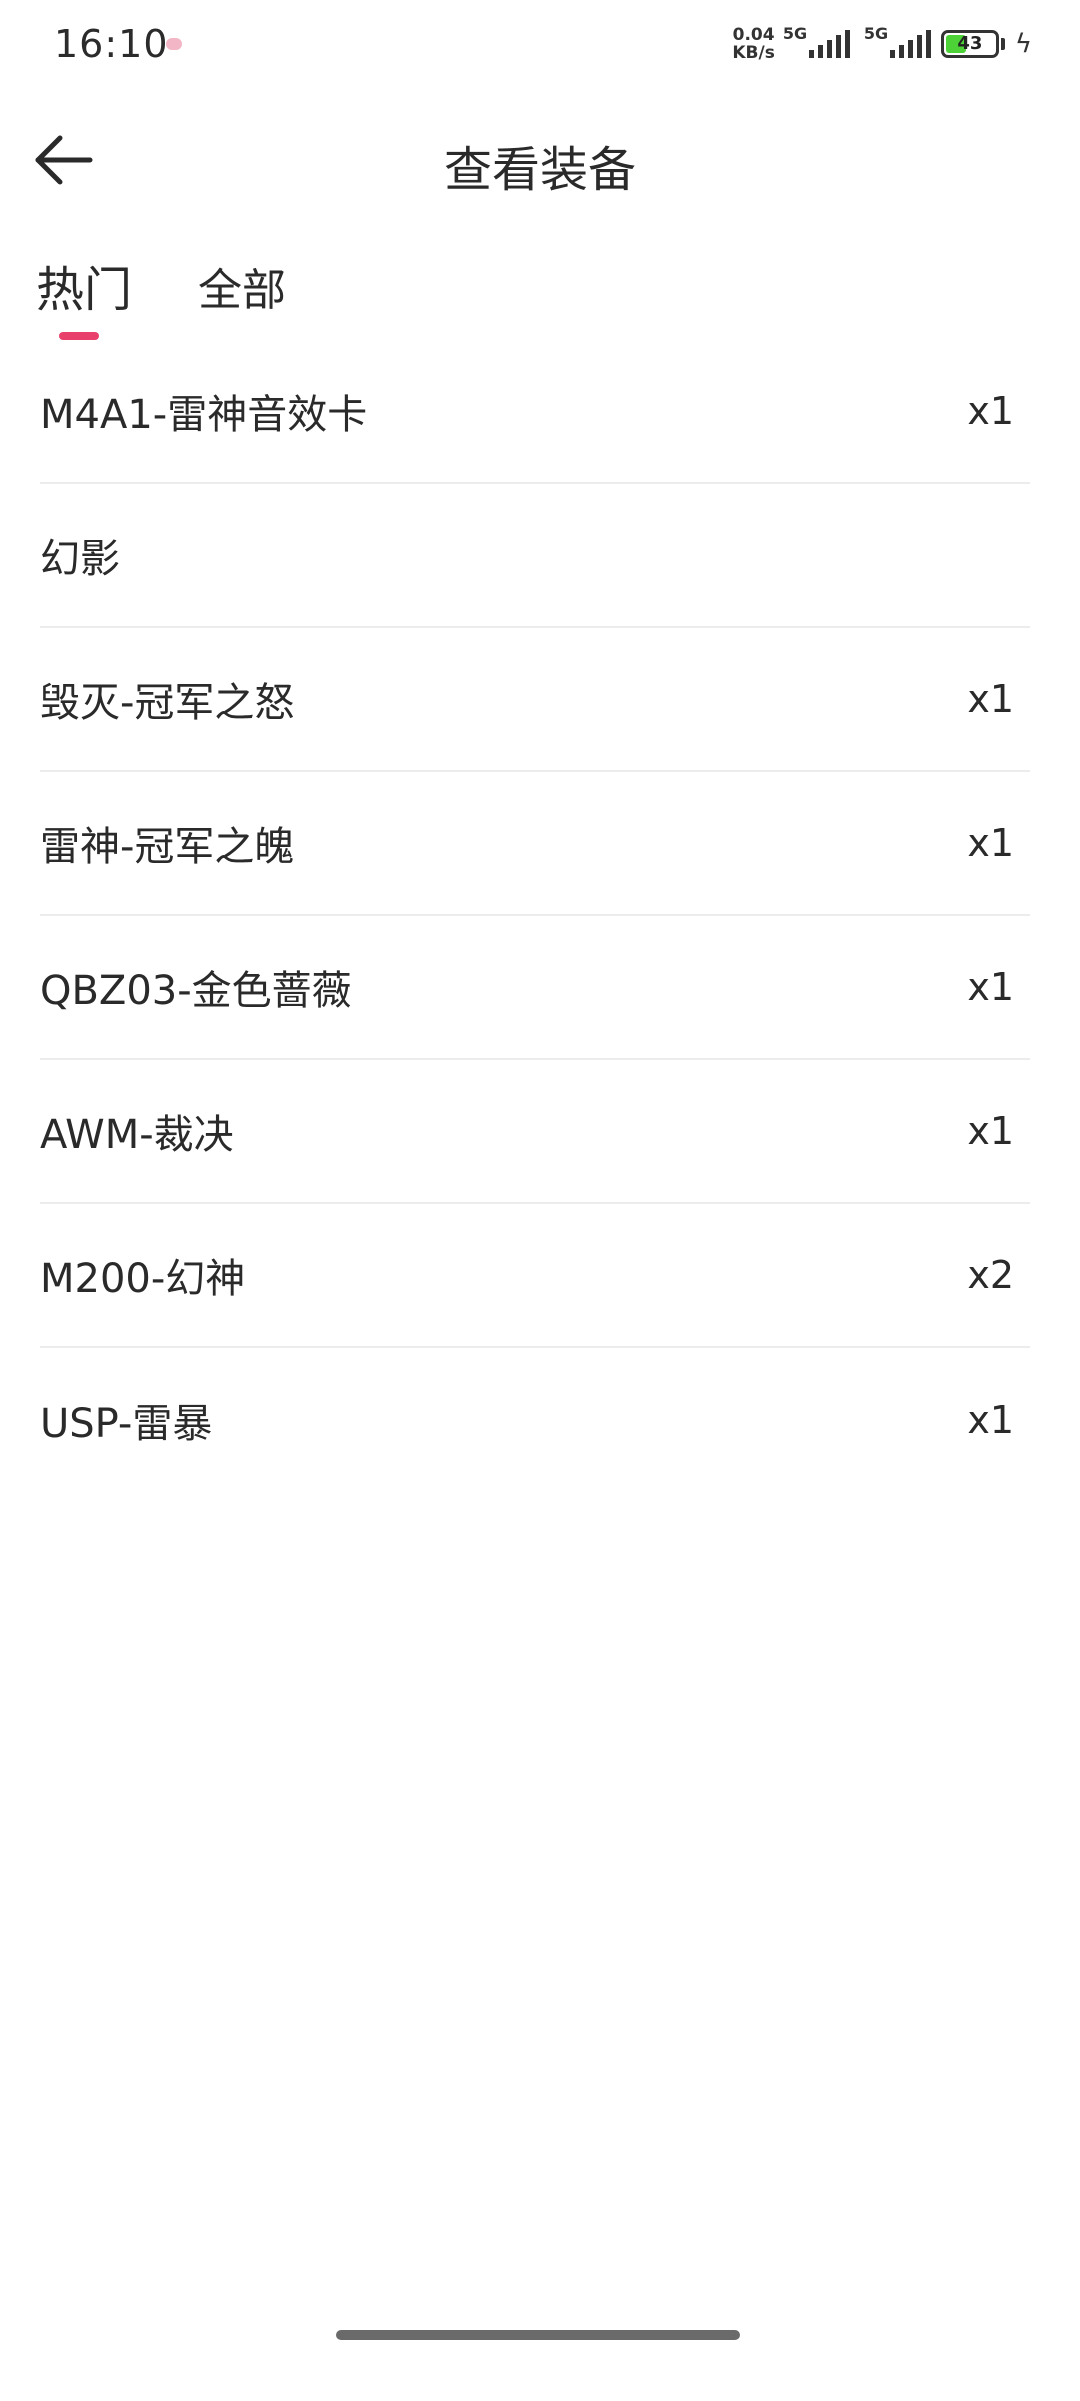 This screenshot has width=1080, height=2401. What do you see at coordinates (143, 1279) in the screenshot?
I see `item-name: M200-幻神` at bounding box center [143, 1279].